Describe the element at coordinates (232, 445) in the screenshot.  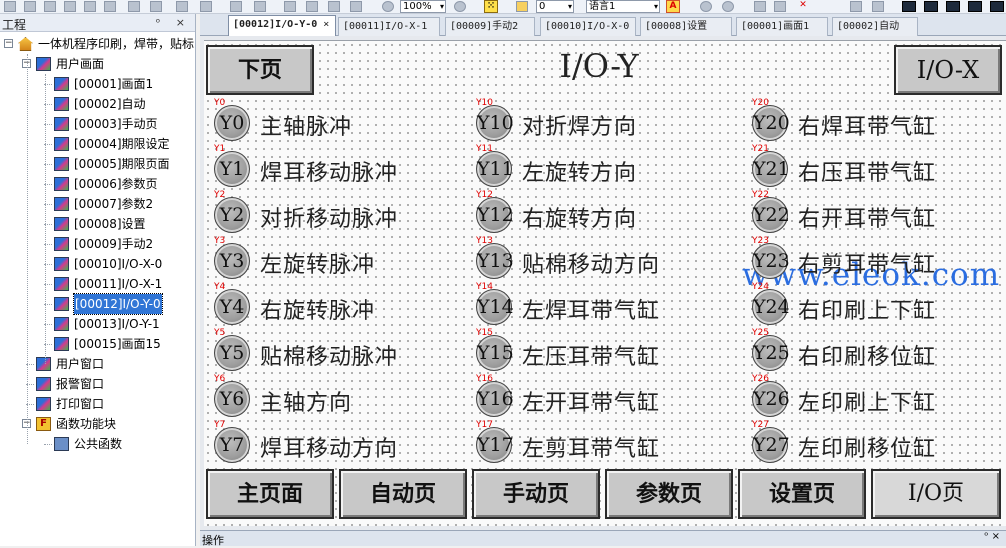
I see `indicator-lamp: Y7` at that location.